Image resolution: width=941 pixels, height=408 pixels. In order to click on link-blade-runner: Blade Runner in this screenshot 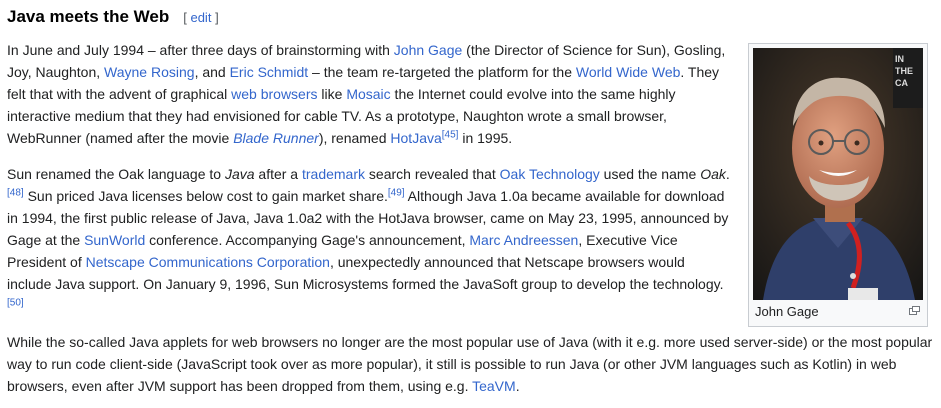, I will do `click(276, 138)`.